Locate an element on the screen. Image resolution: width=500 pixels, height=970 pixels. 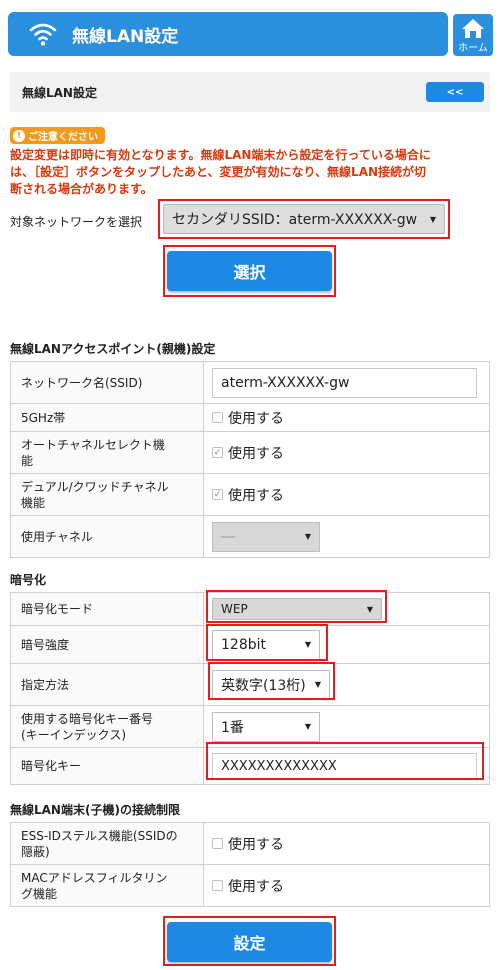
section-bar: 無線LAN設定 is located at coordinates (250, 92).